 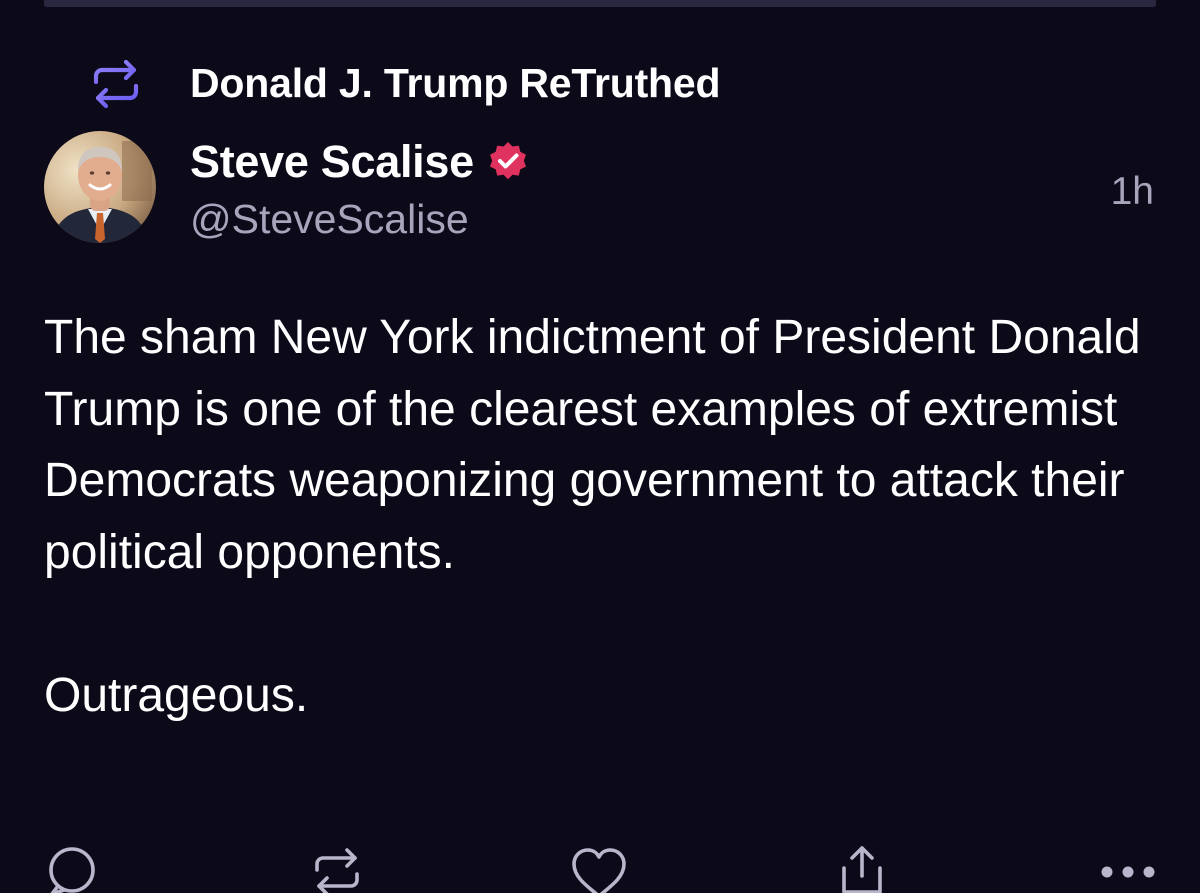 I want to click on post-paragraph: Outrageous., so click(x=176, y=695).